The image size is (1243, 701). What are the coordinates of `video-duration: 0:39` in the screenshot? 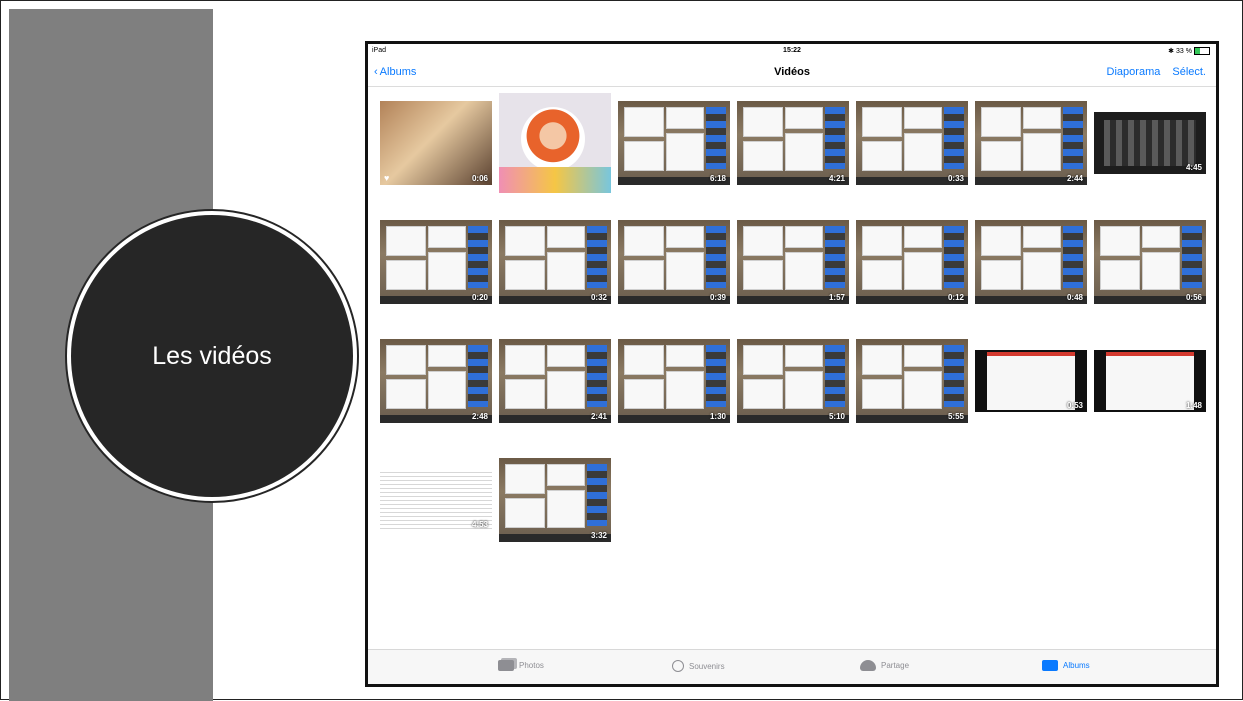 It's located at (717, 297).